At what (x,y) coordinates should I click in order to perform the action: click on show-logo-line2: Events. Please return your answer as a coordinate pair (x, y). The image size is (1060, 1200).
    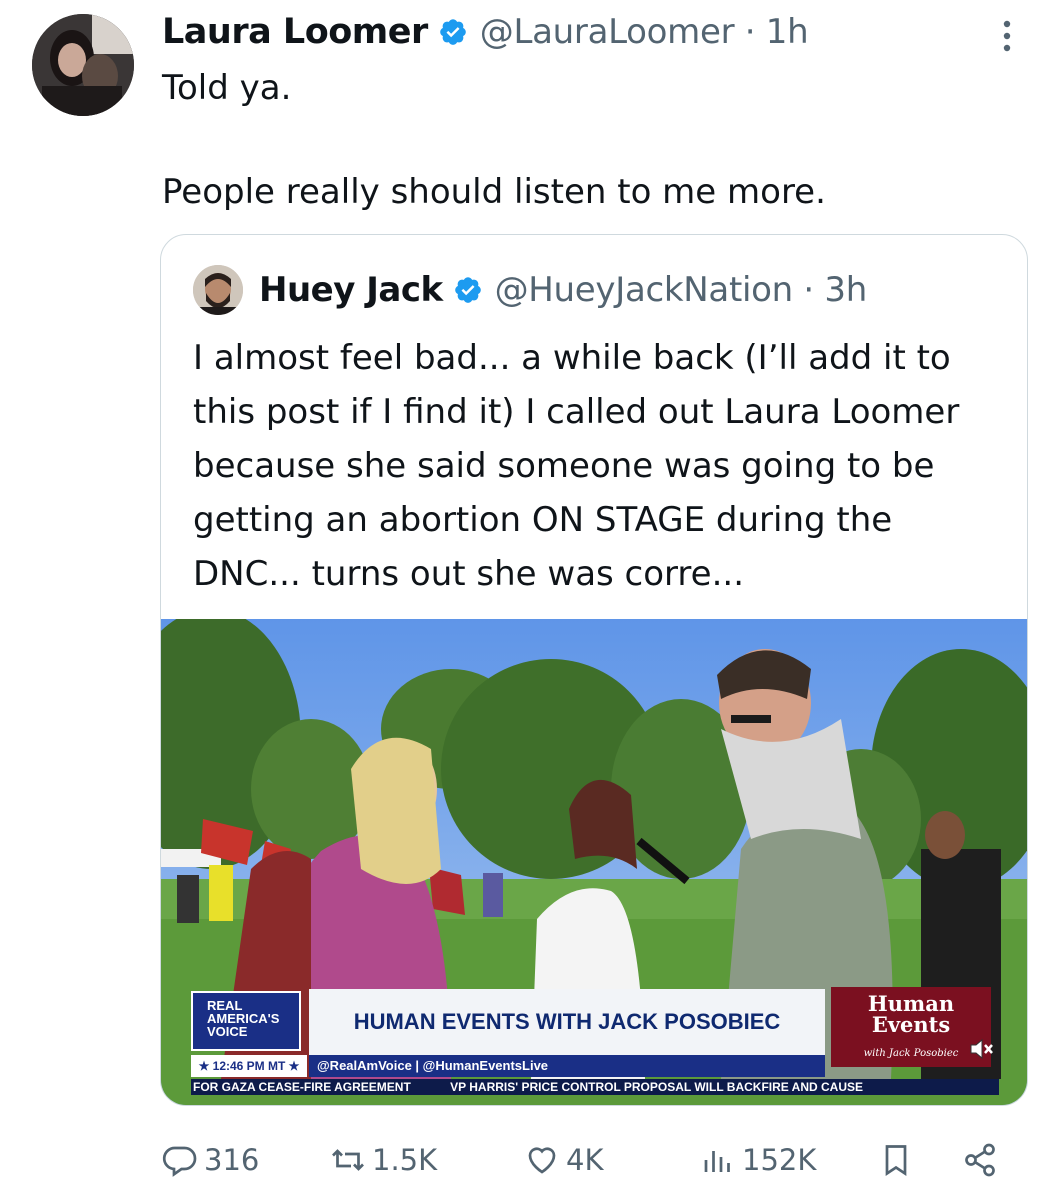
    Looking at the image, I should click on (911, 1024).